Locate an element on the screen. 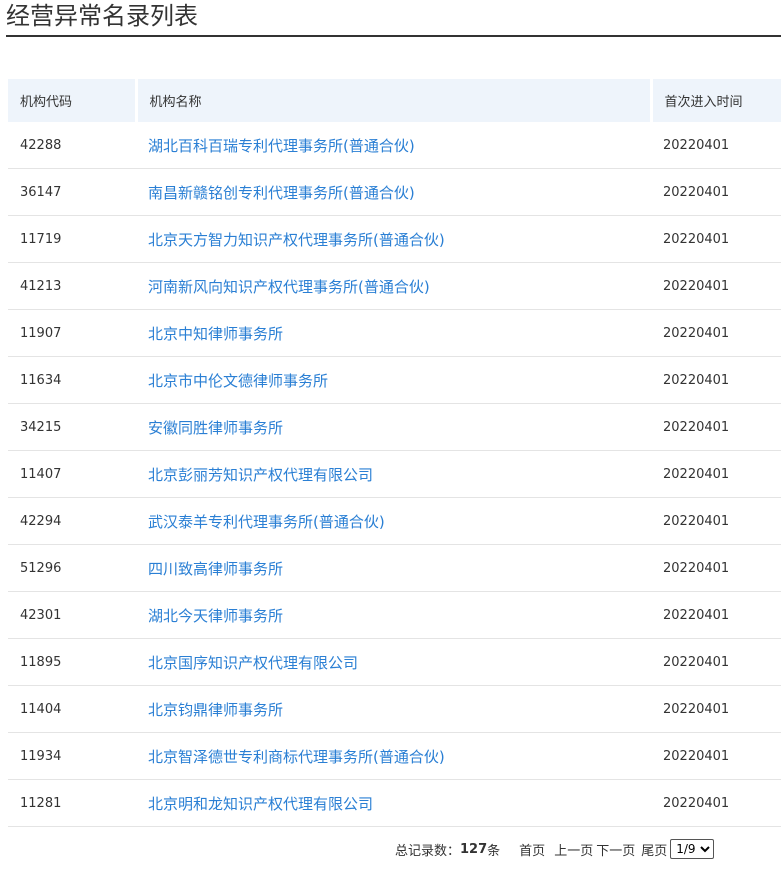 The image size is (781, 877). first-page-link: 首页 is located at coordinates (532, 849).